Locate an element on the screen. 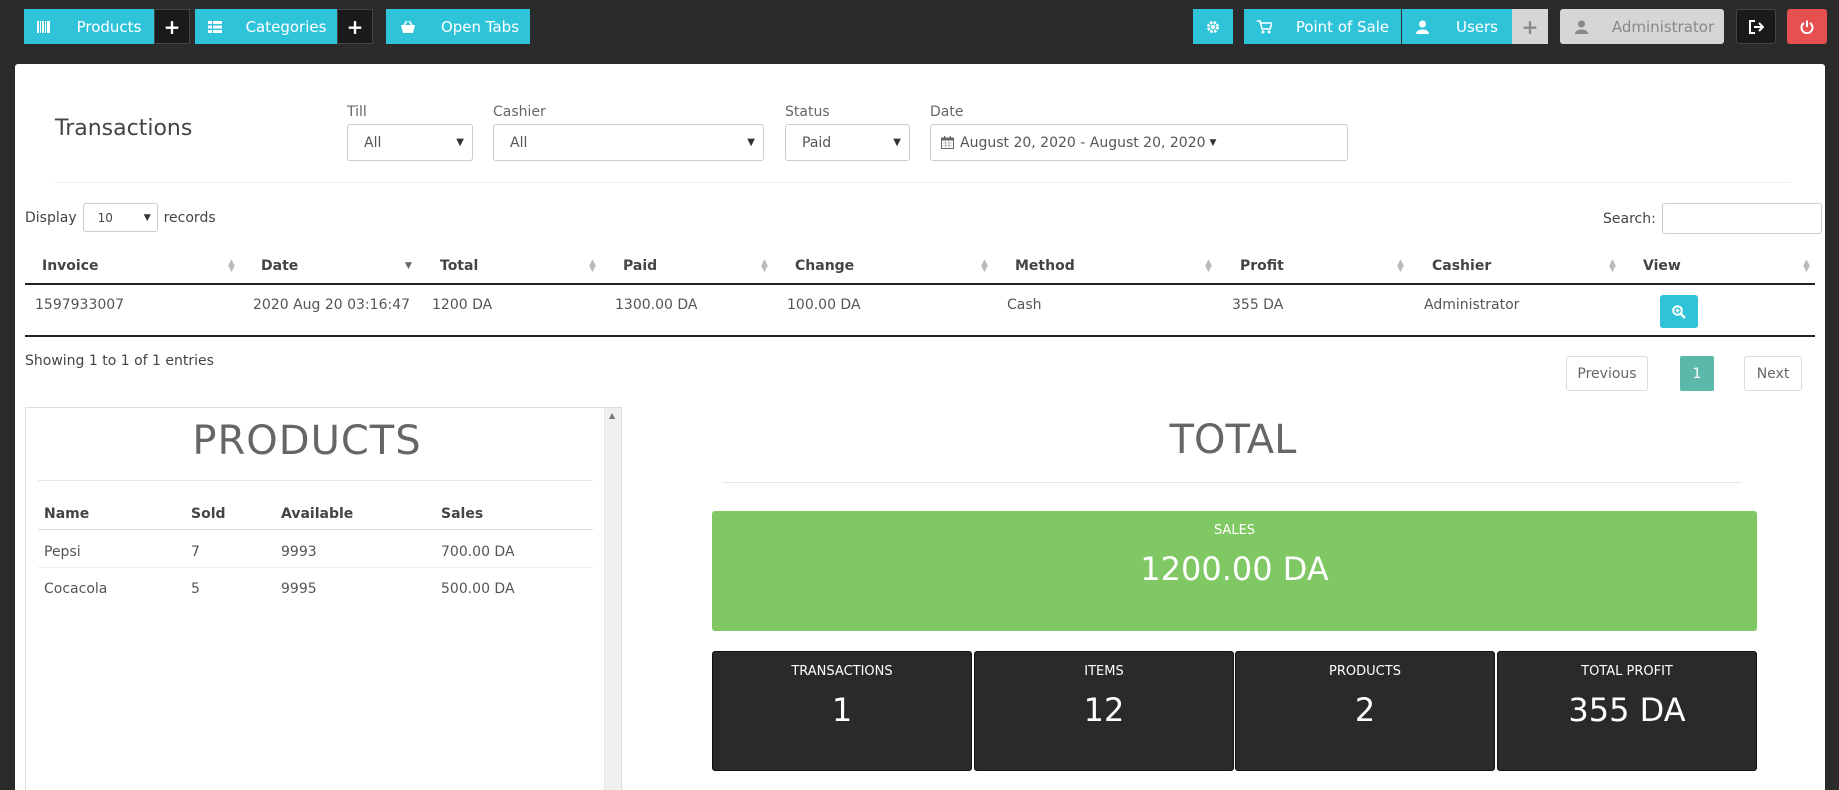 Image resolution: width=1839 pixels, height=790 pixels. gear-icon is located at coordinates (1213, 27).